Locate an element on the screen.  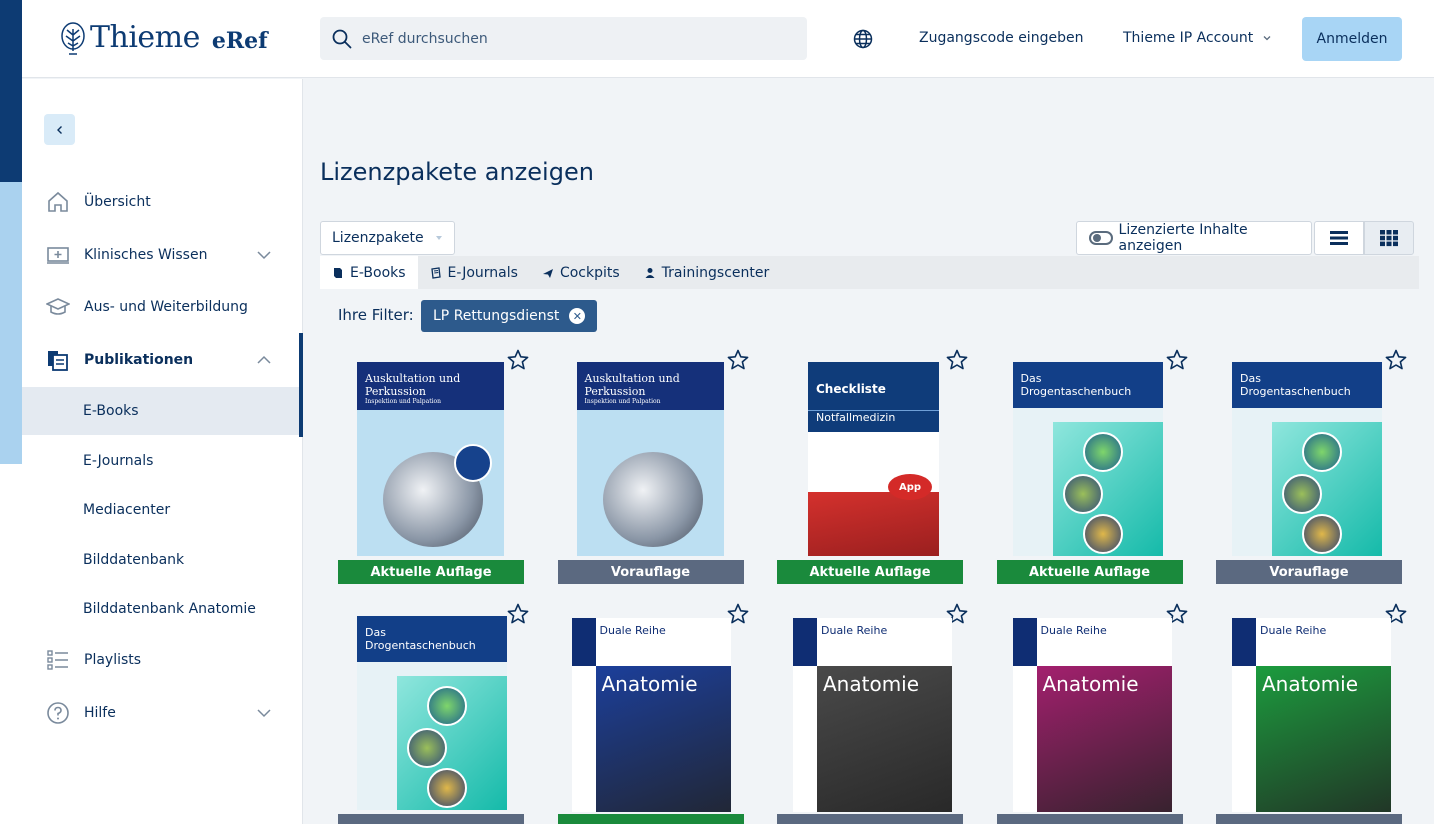
chevron-down-icon is located at coordinates (1267, 38).